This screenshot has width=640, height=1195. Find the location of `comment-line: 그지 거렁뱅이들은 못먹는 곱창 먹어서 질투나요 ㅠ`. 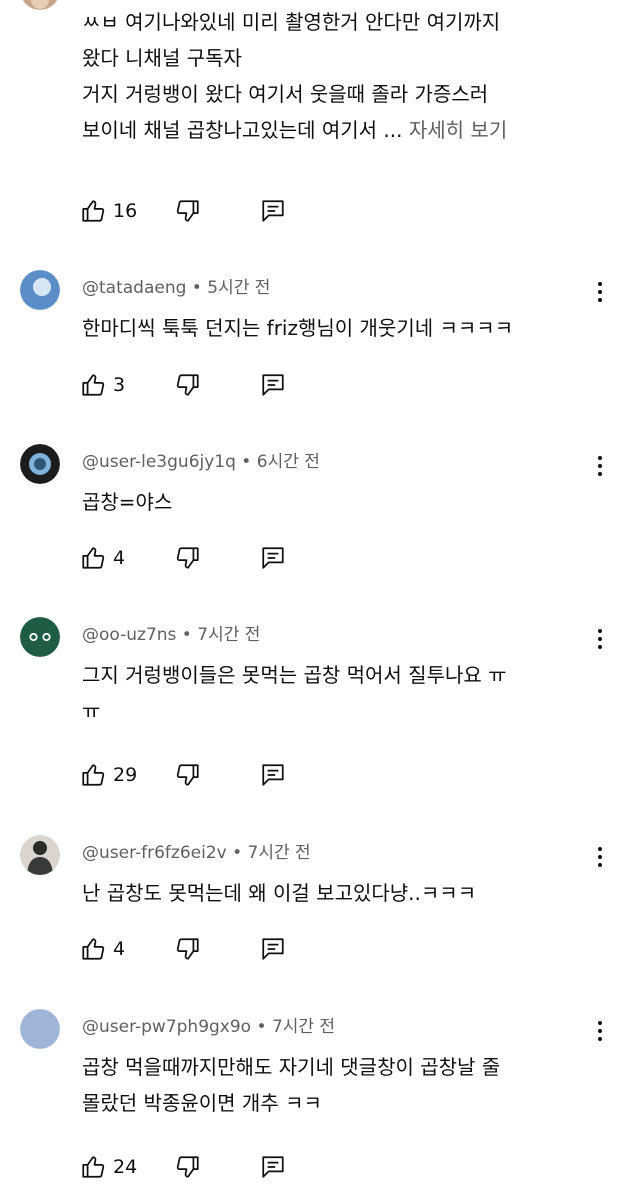

comment-line: 그지 거렁뱅이들은 못먹는 곱창 먹어서 질투나요 ㅠ is located at coordinates (294, 675).